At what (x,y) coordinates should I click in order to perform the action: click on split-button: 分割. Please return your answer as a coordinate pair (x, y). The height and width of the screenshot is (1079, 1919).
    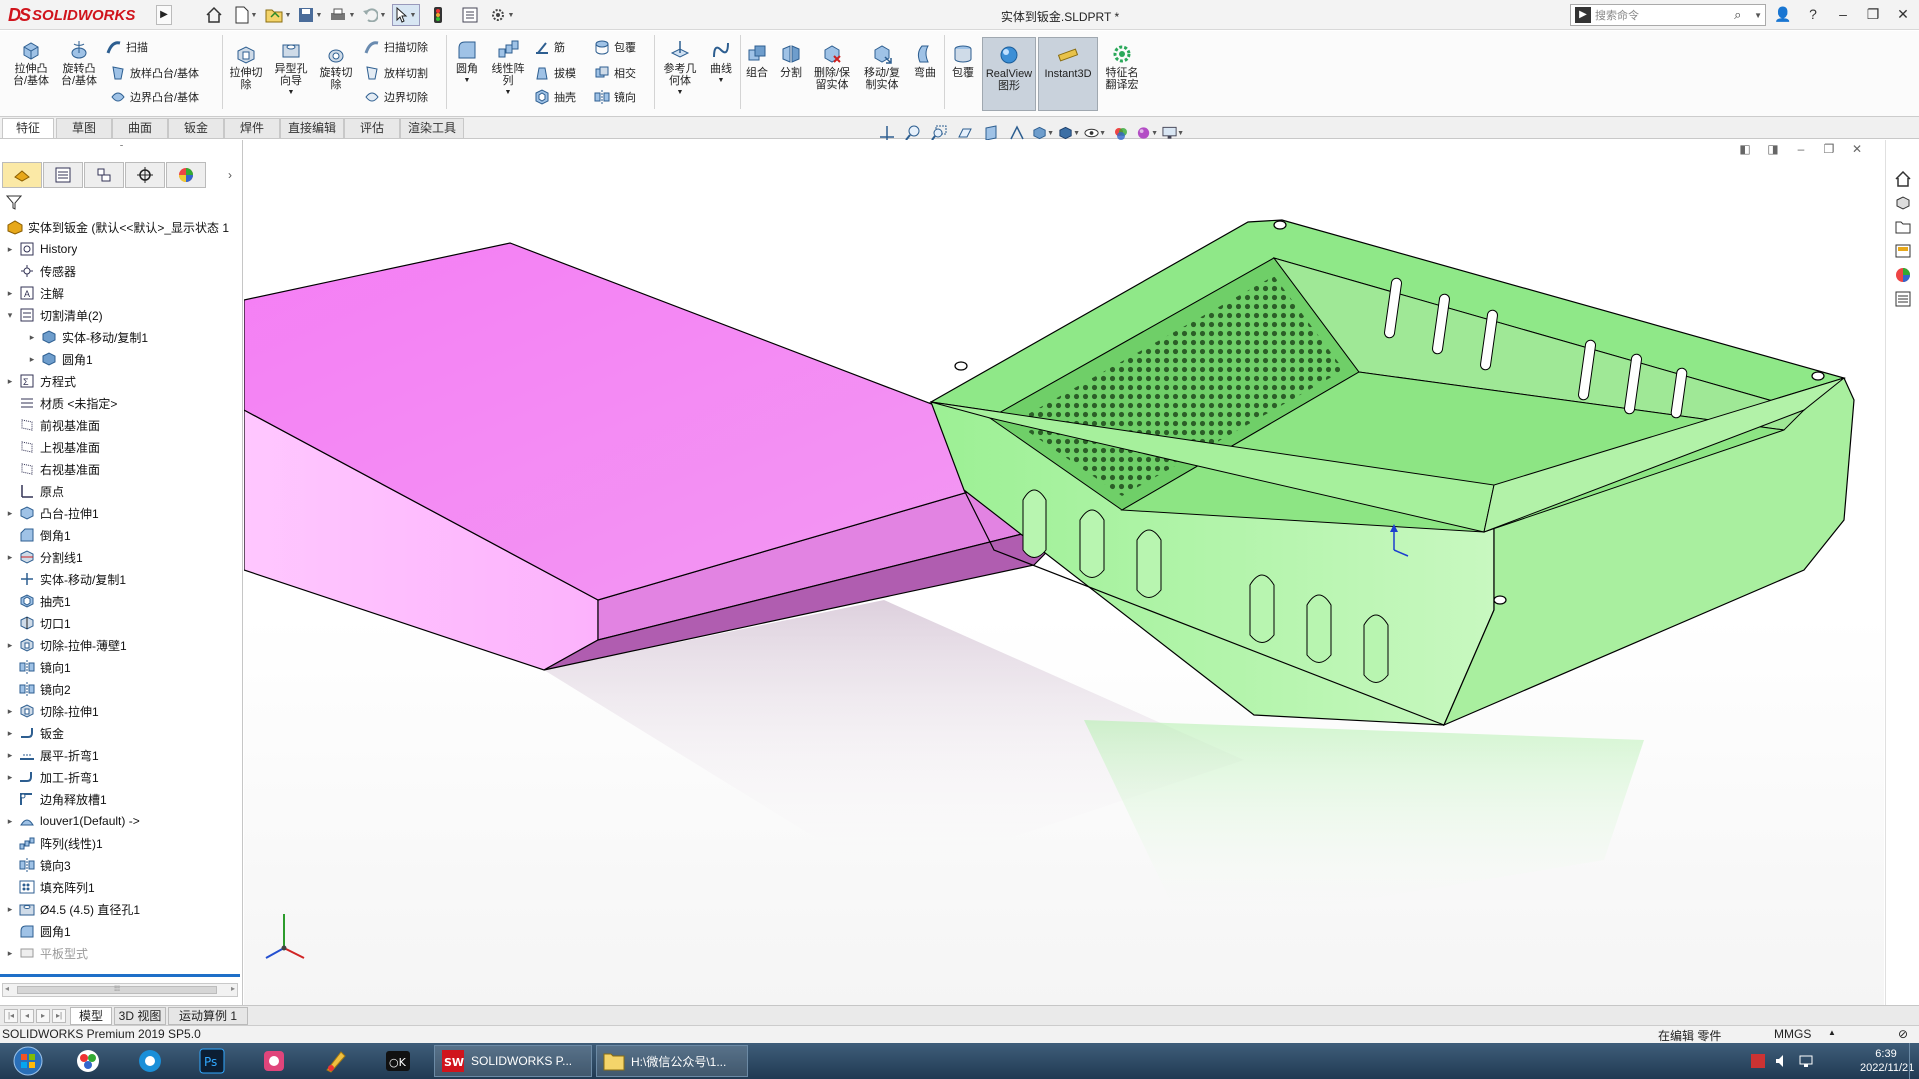
    Looking at the image, I should click on (791, 61).